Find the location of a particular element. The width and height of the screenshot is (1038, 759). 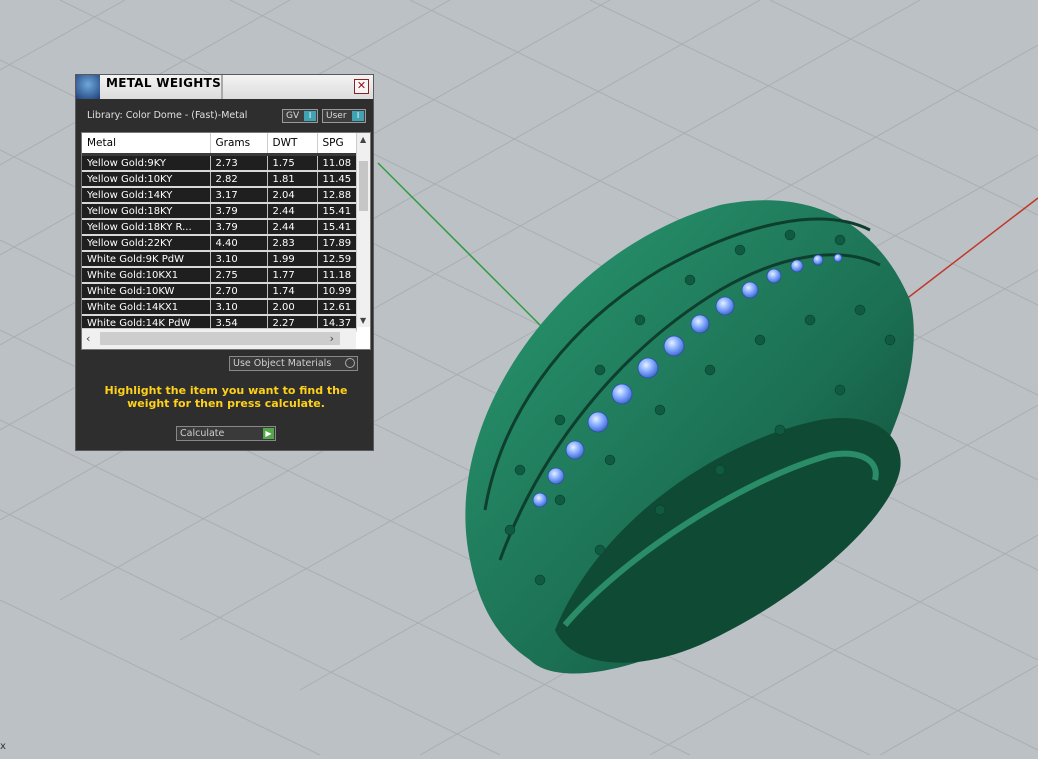

table-header-row: Metal Grams DWT SPG is located at coordinates (219, 144).